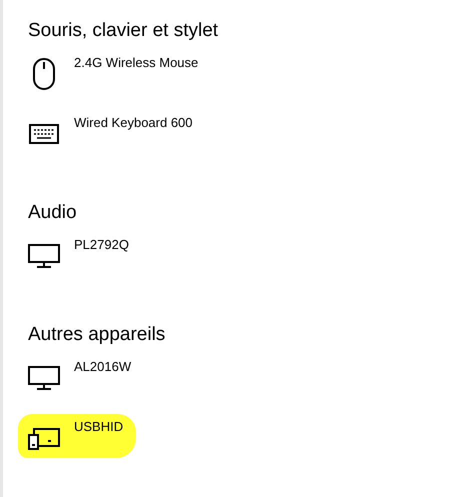 The width and height of the screenshot is (458, 497). What do you see at coordinates (124, 31) in the screenshot?
I see `section-heading: Souris, clavier et stylet` at bounding box center [124, 31].